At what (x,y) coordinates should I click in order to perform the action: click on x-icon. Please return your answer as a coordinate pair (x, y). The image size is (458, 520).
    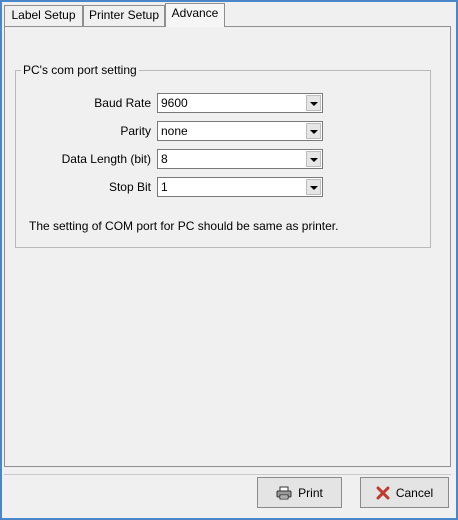
    Looking at the image, I should click on (383, 493).